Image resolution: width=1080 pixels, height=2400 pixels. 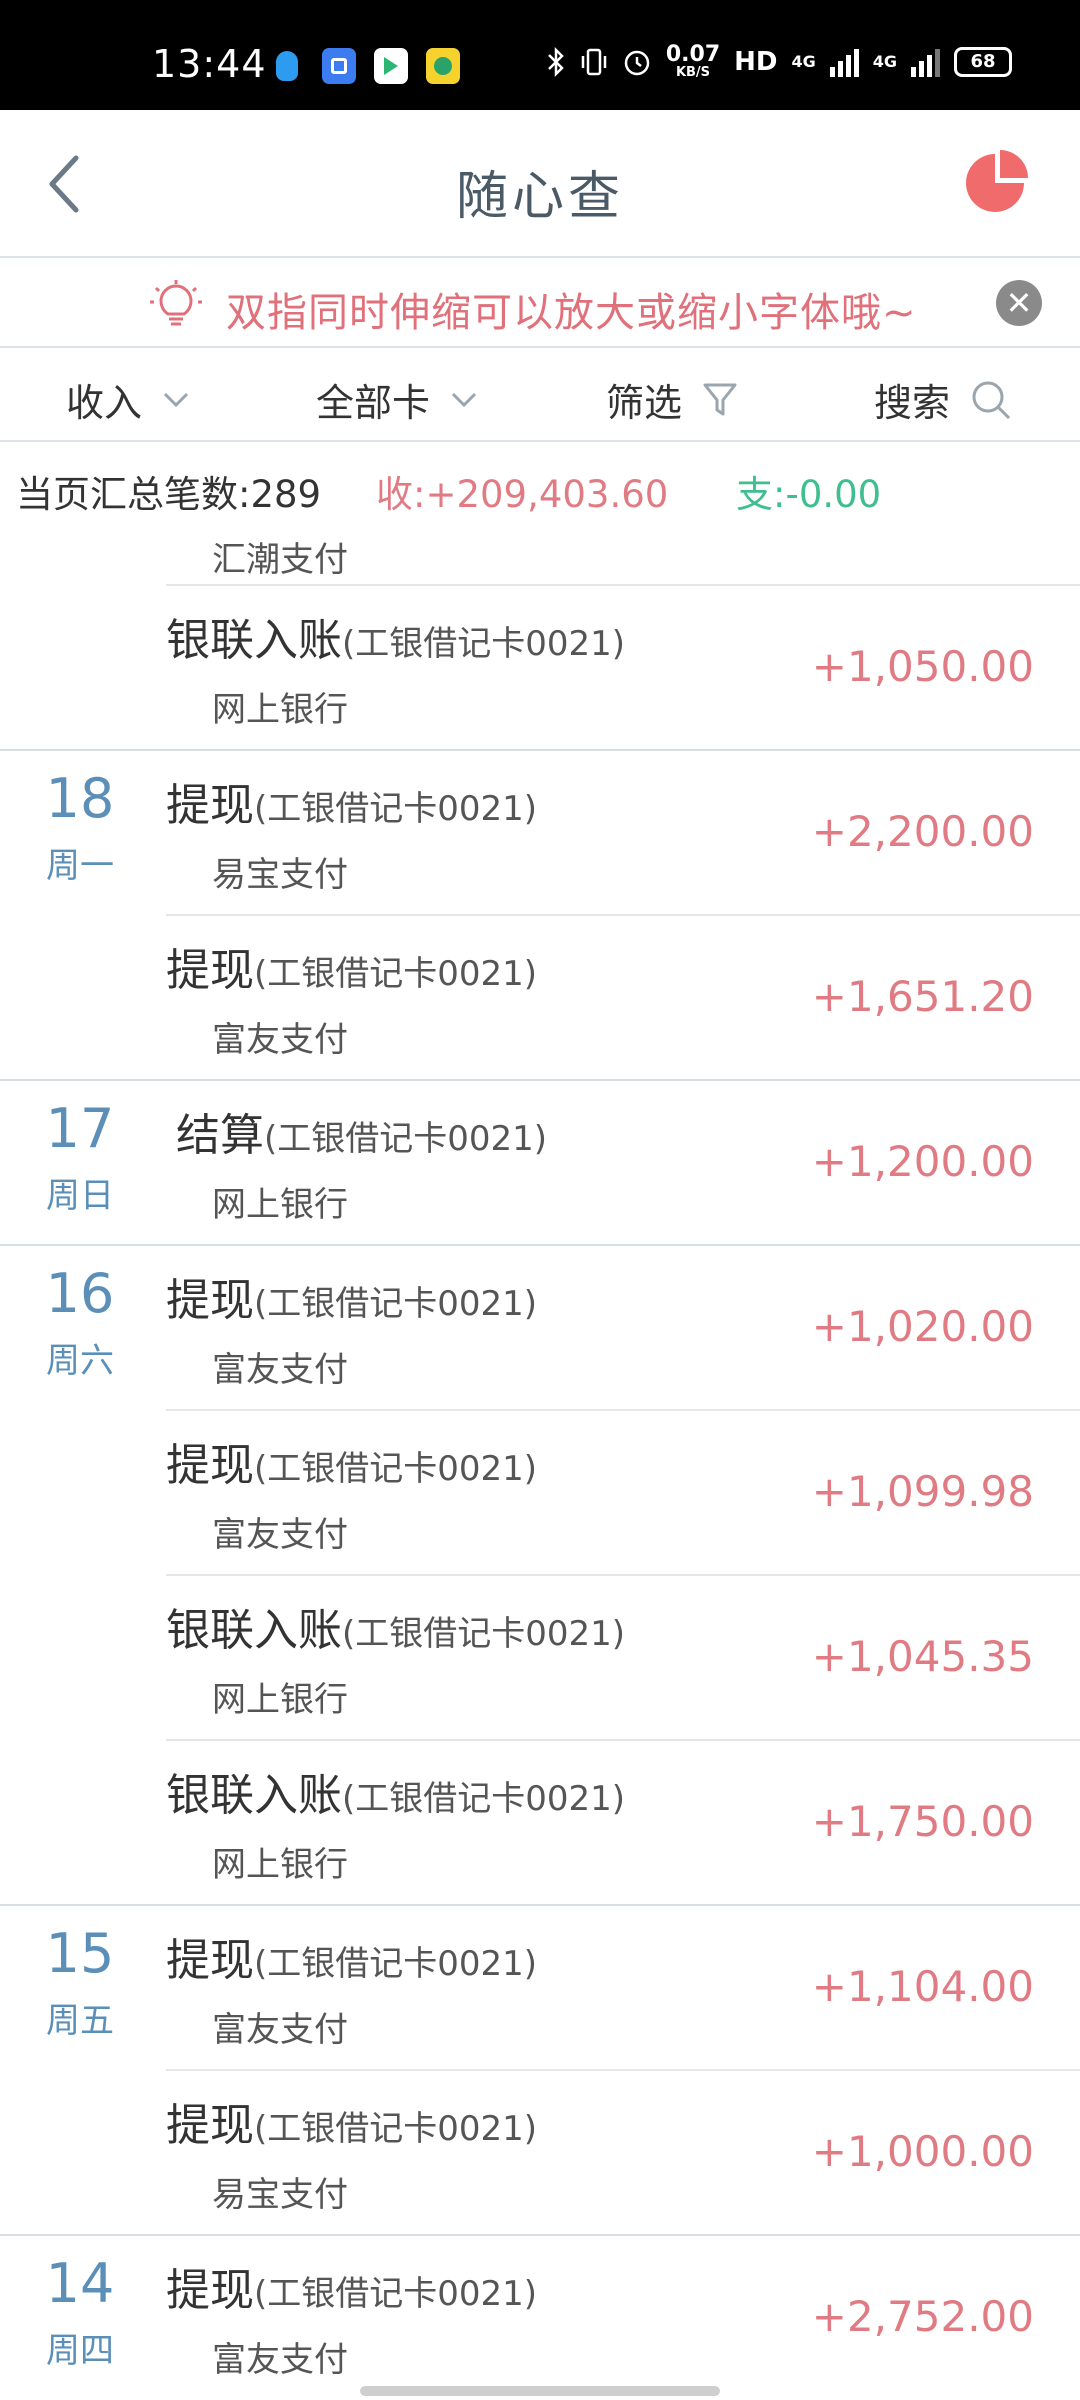 I want to click on summary-expense: 支:-0.00, so click(x=809, y=494).